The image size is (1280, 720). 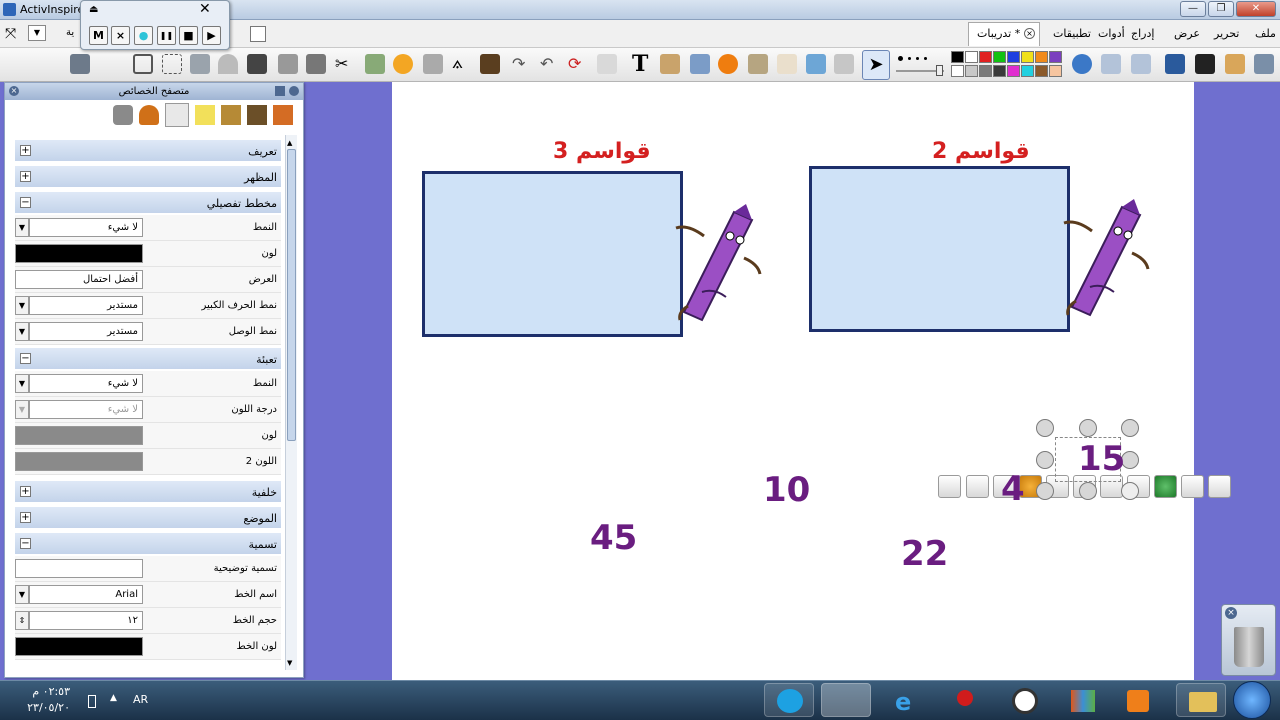 What do you see at coordinates (86, 383) in the screenshot?
I see `fill-style-select: لا شيء` at bounding box center [86, 383].